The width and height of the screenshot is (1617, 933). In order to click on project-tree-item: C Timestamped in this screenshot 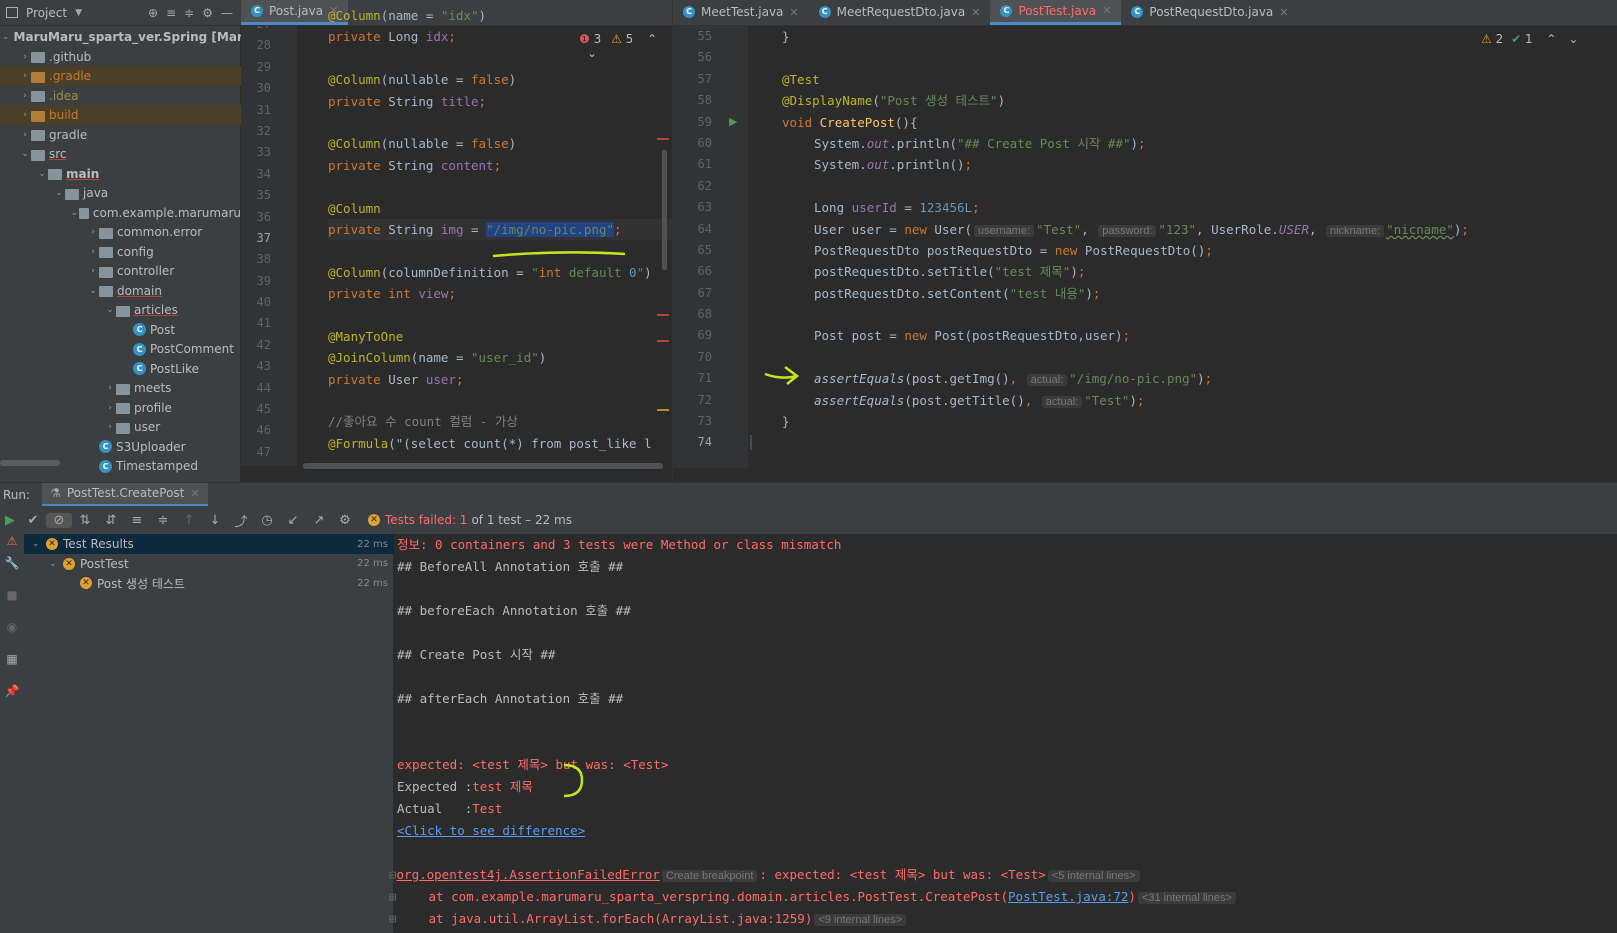, I will do `click(120, 466)`.